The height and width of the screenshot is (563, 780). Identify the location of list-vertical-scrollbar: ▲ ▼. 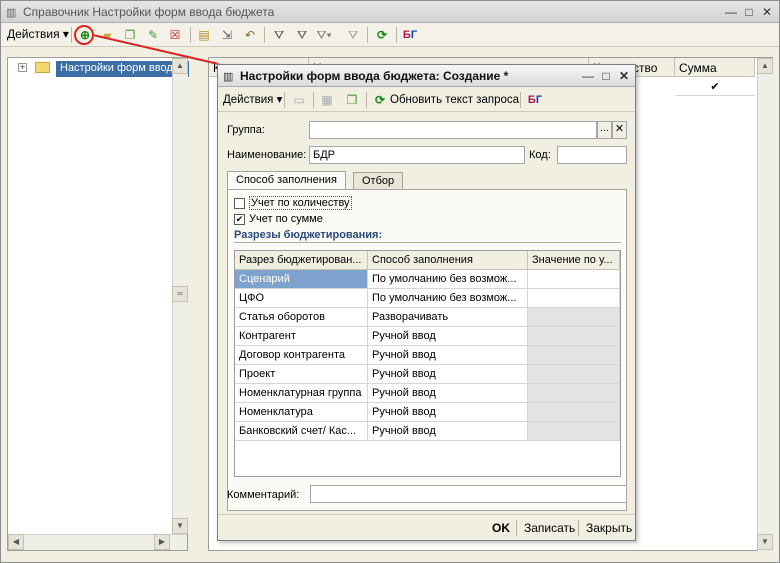
(765, 305).